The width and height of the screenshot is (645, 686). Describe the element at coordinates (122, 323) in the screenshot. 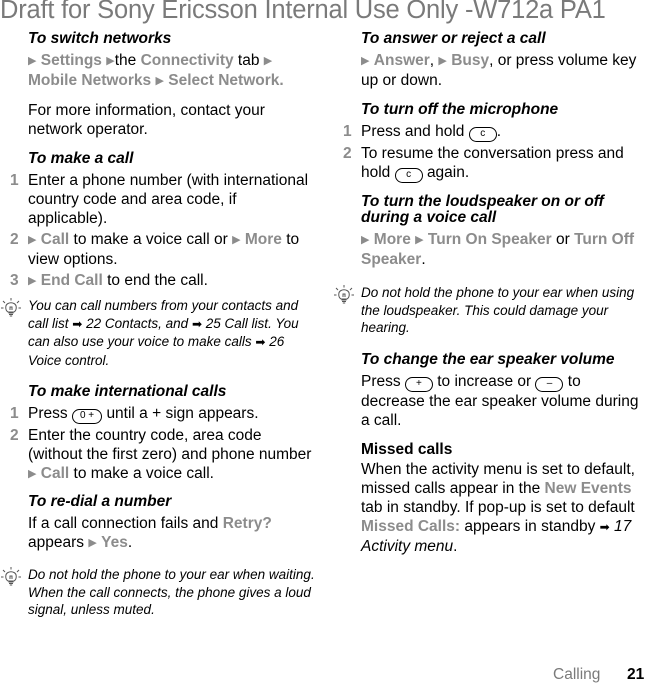

I see `cross-reference-link: 22 Contacts` at that location.